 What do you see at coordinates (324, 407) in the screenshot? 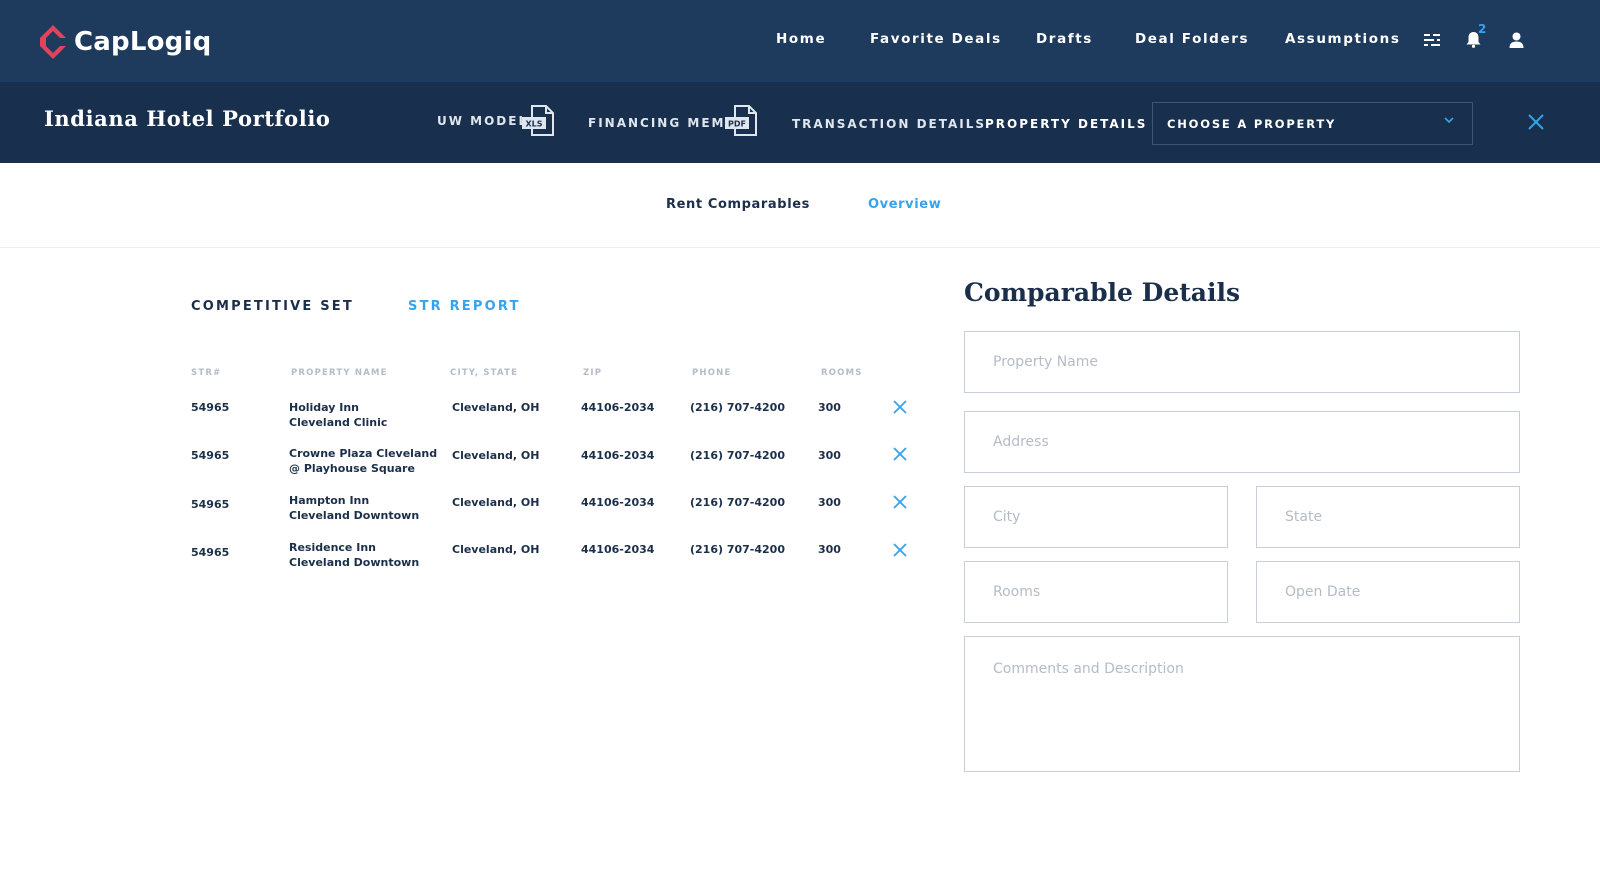
I see `cell-property-name: Holiday Inn` at bounding box center [324, 407].